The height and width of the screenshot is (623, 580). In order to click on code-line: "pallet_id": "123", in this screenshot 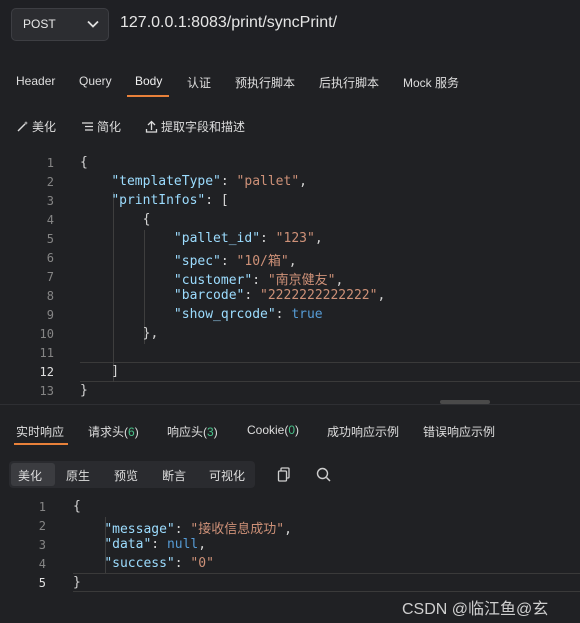, I will do `click(248, 238)`.